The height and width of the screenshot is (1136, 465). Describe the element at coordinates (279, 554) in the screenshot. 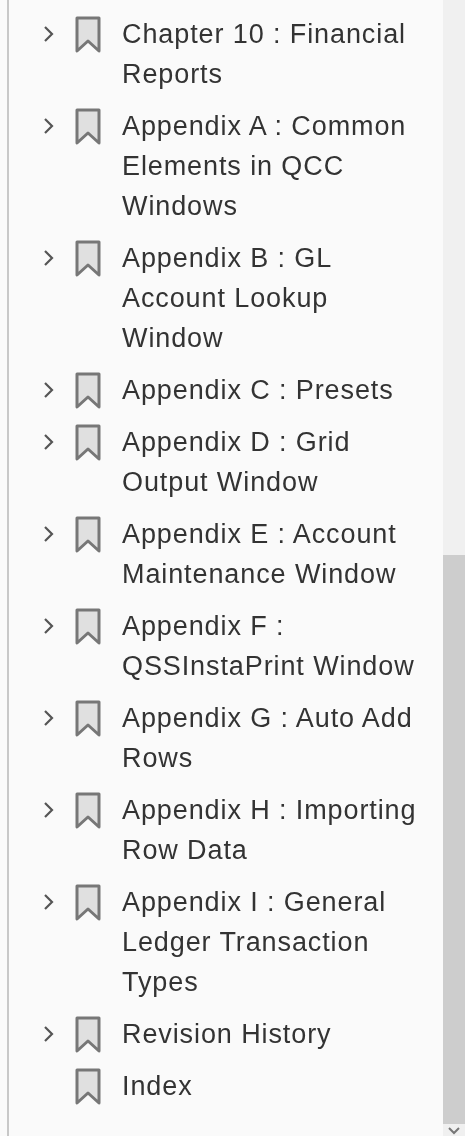

I see `bookmark-item: Appendix E : Account Maintenance Window` at that location.